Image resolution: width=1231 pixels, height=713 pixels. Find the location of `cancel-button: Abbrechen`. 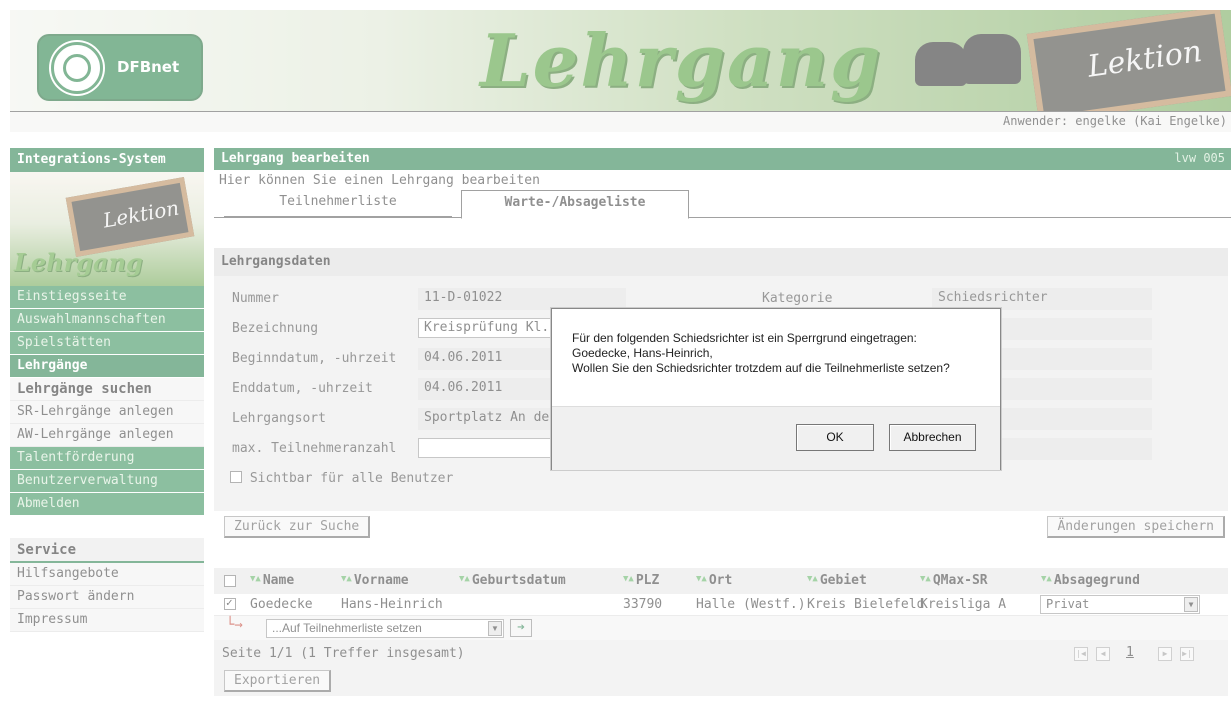

cancel-button: Abbrechen is located at coordinates (932, 437).